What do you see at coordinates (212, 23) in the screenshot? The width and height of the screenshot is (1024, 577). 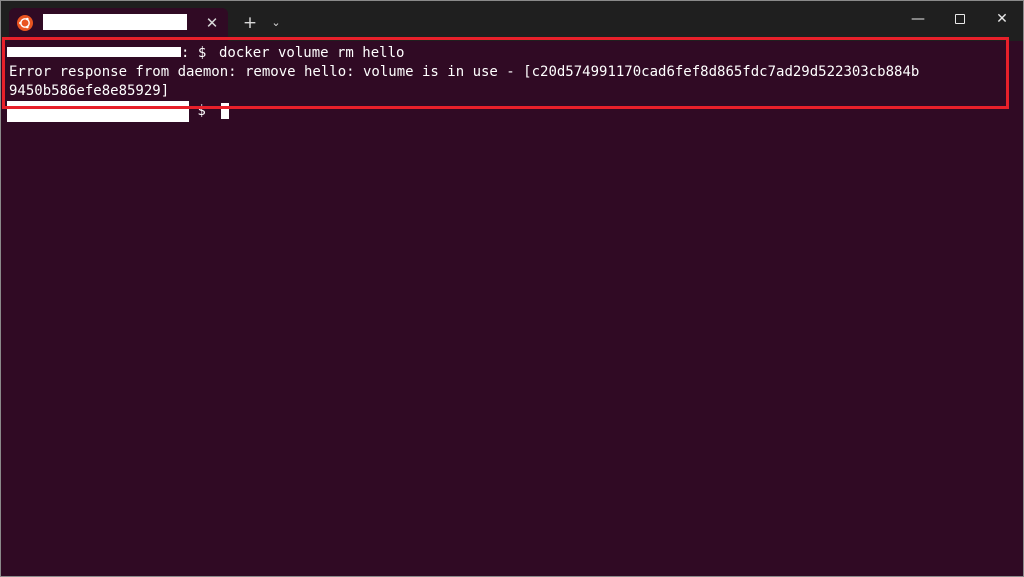 I see `tab-close-icon: ✕` at bounding box center [212, 23].